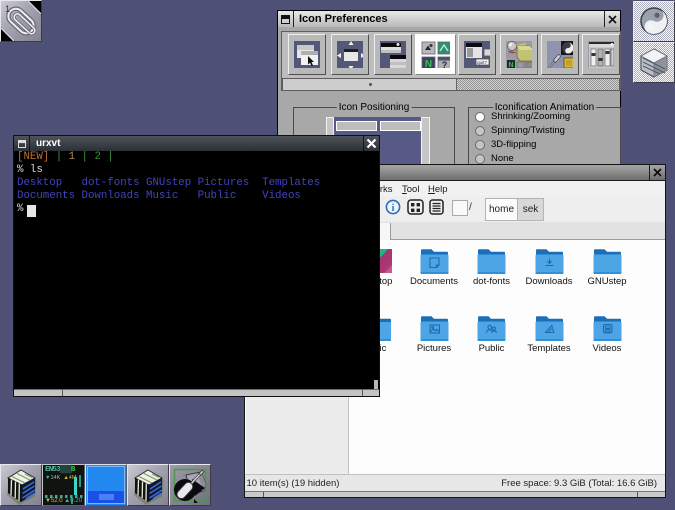 Image resolution: width=675 pixels, height=510 pixels. Describe the element at coordinates (482, 62) in the screenshot. I see `svg-text: quit?` at that location.